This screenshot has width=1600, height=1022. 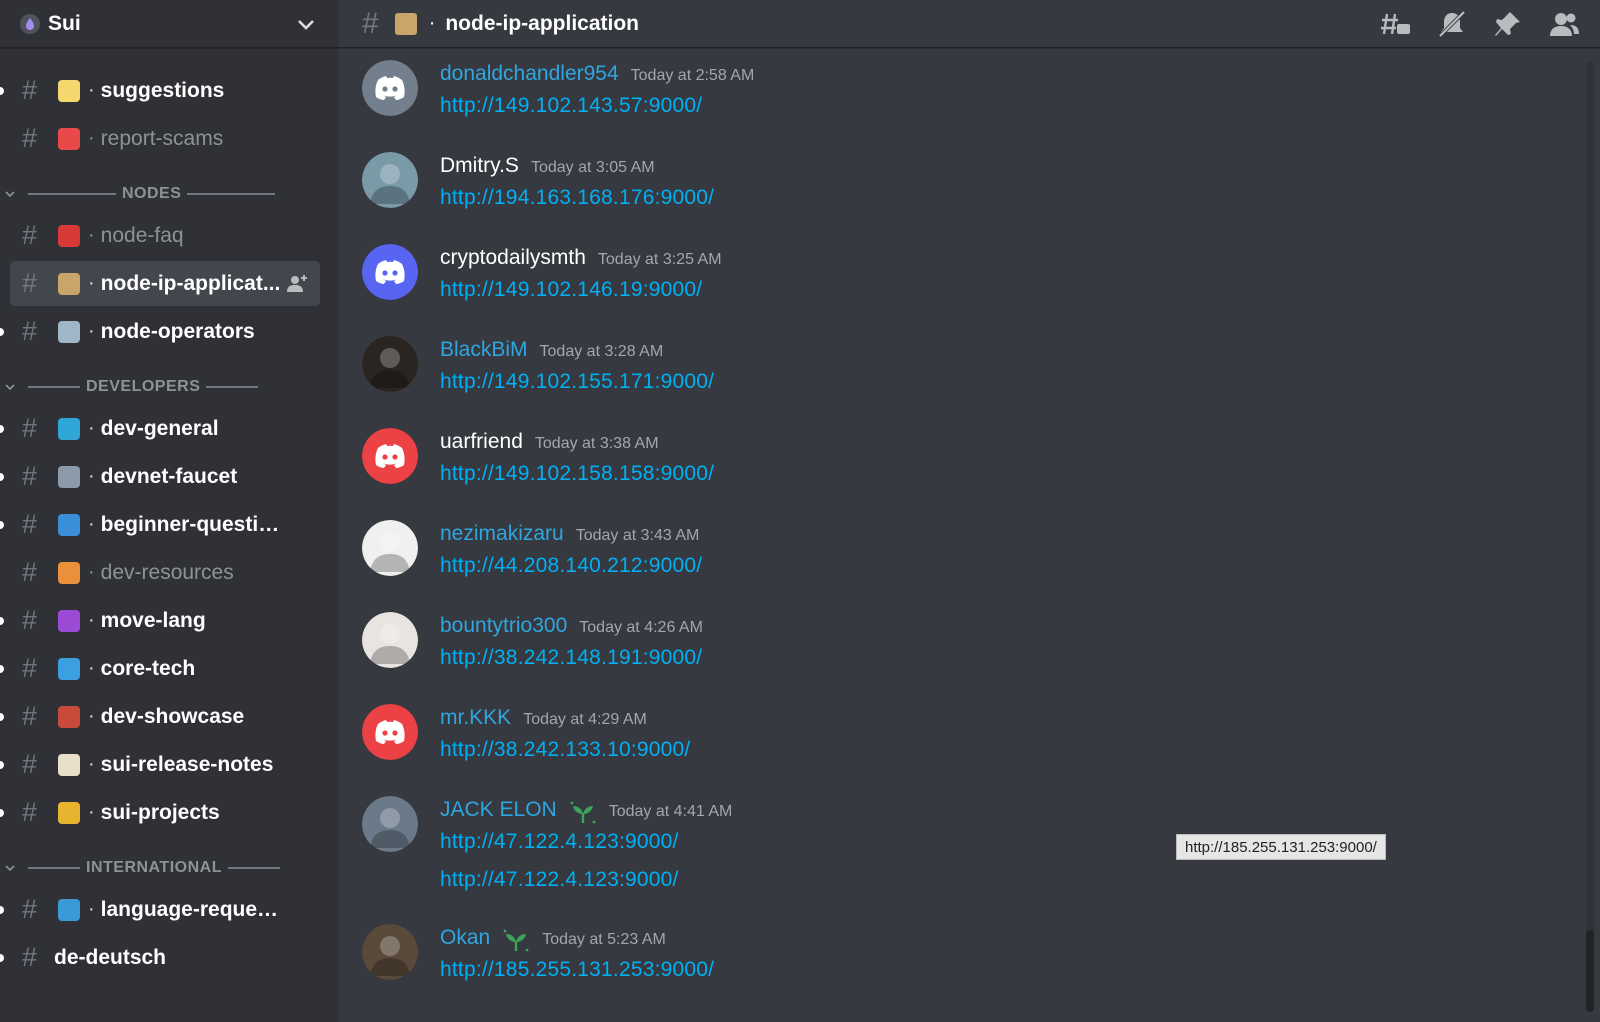 I want to click on server-header: Sui, so click(x=169, y=24).